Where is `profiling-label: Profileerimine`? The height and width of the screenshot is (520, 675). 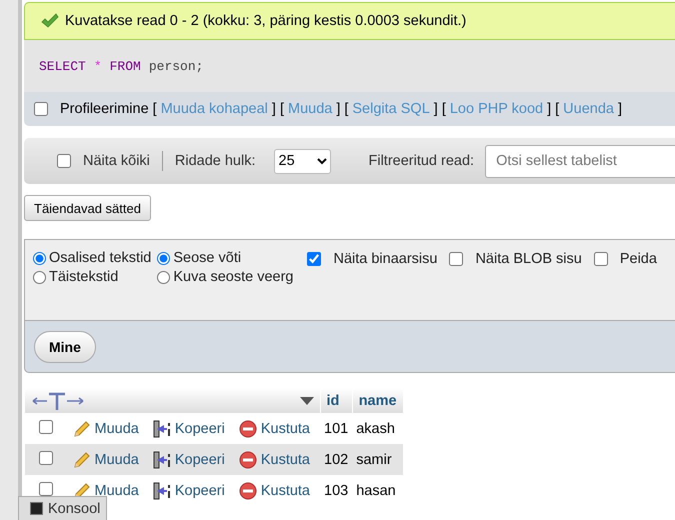 profiling-label: Profileerimine is located at coordinates (104, 109).